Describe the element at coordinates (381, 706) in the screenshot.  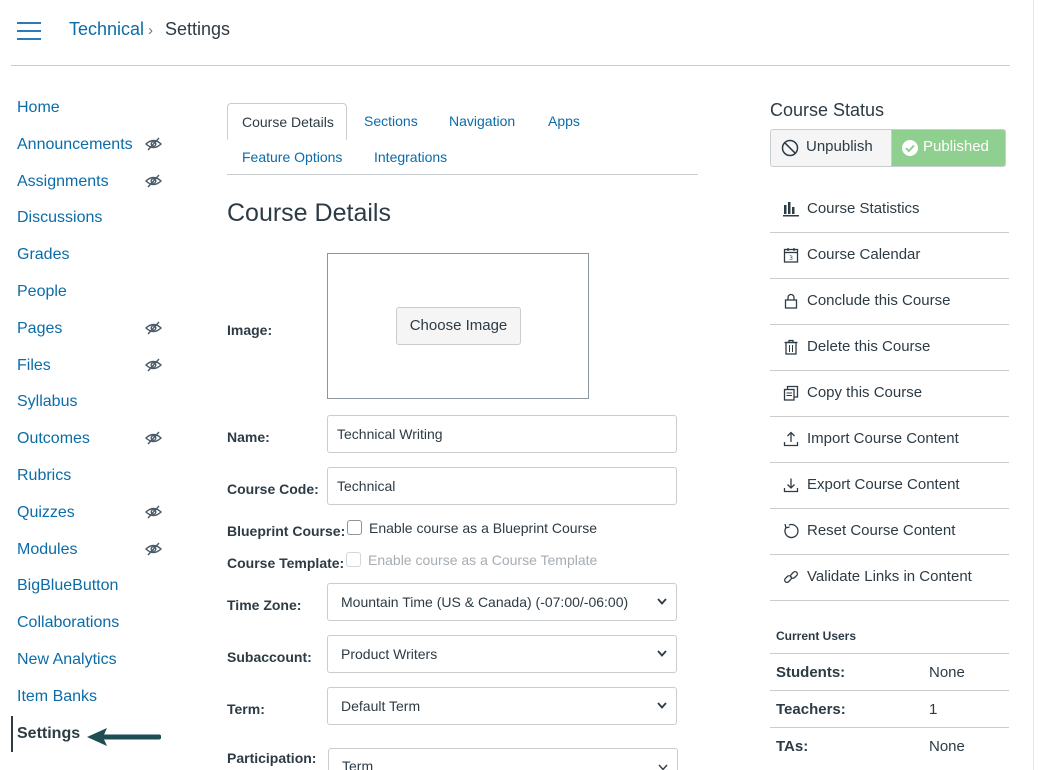
I see `term-value: Default Term` at that location.